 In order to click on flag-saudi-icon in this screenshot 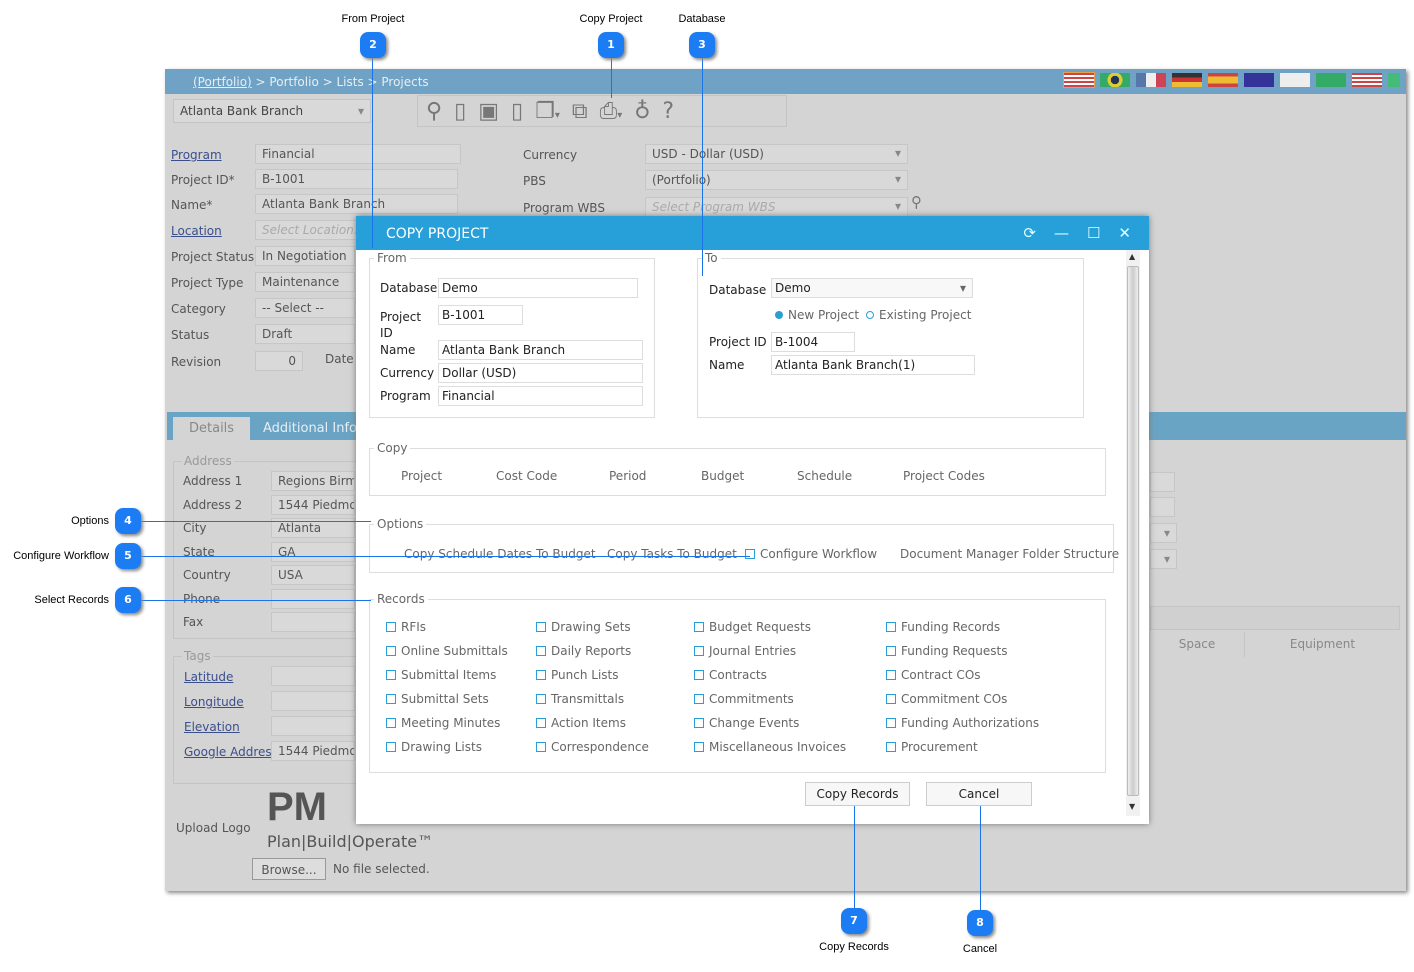, I will do `click(1331, 80)`.